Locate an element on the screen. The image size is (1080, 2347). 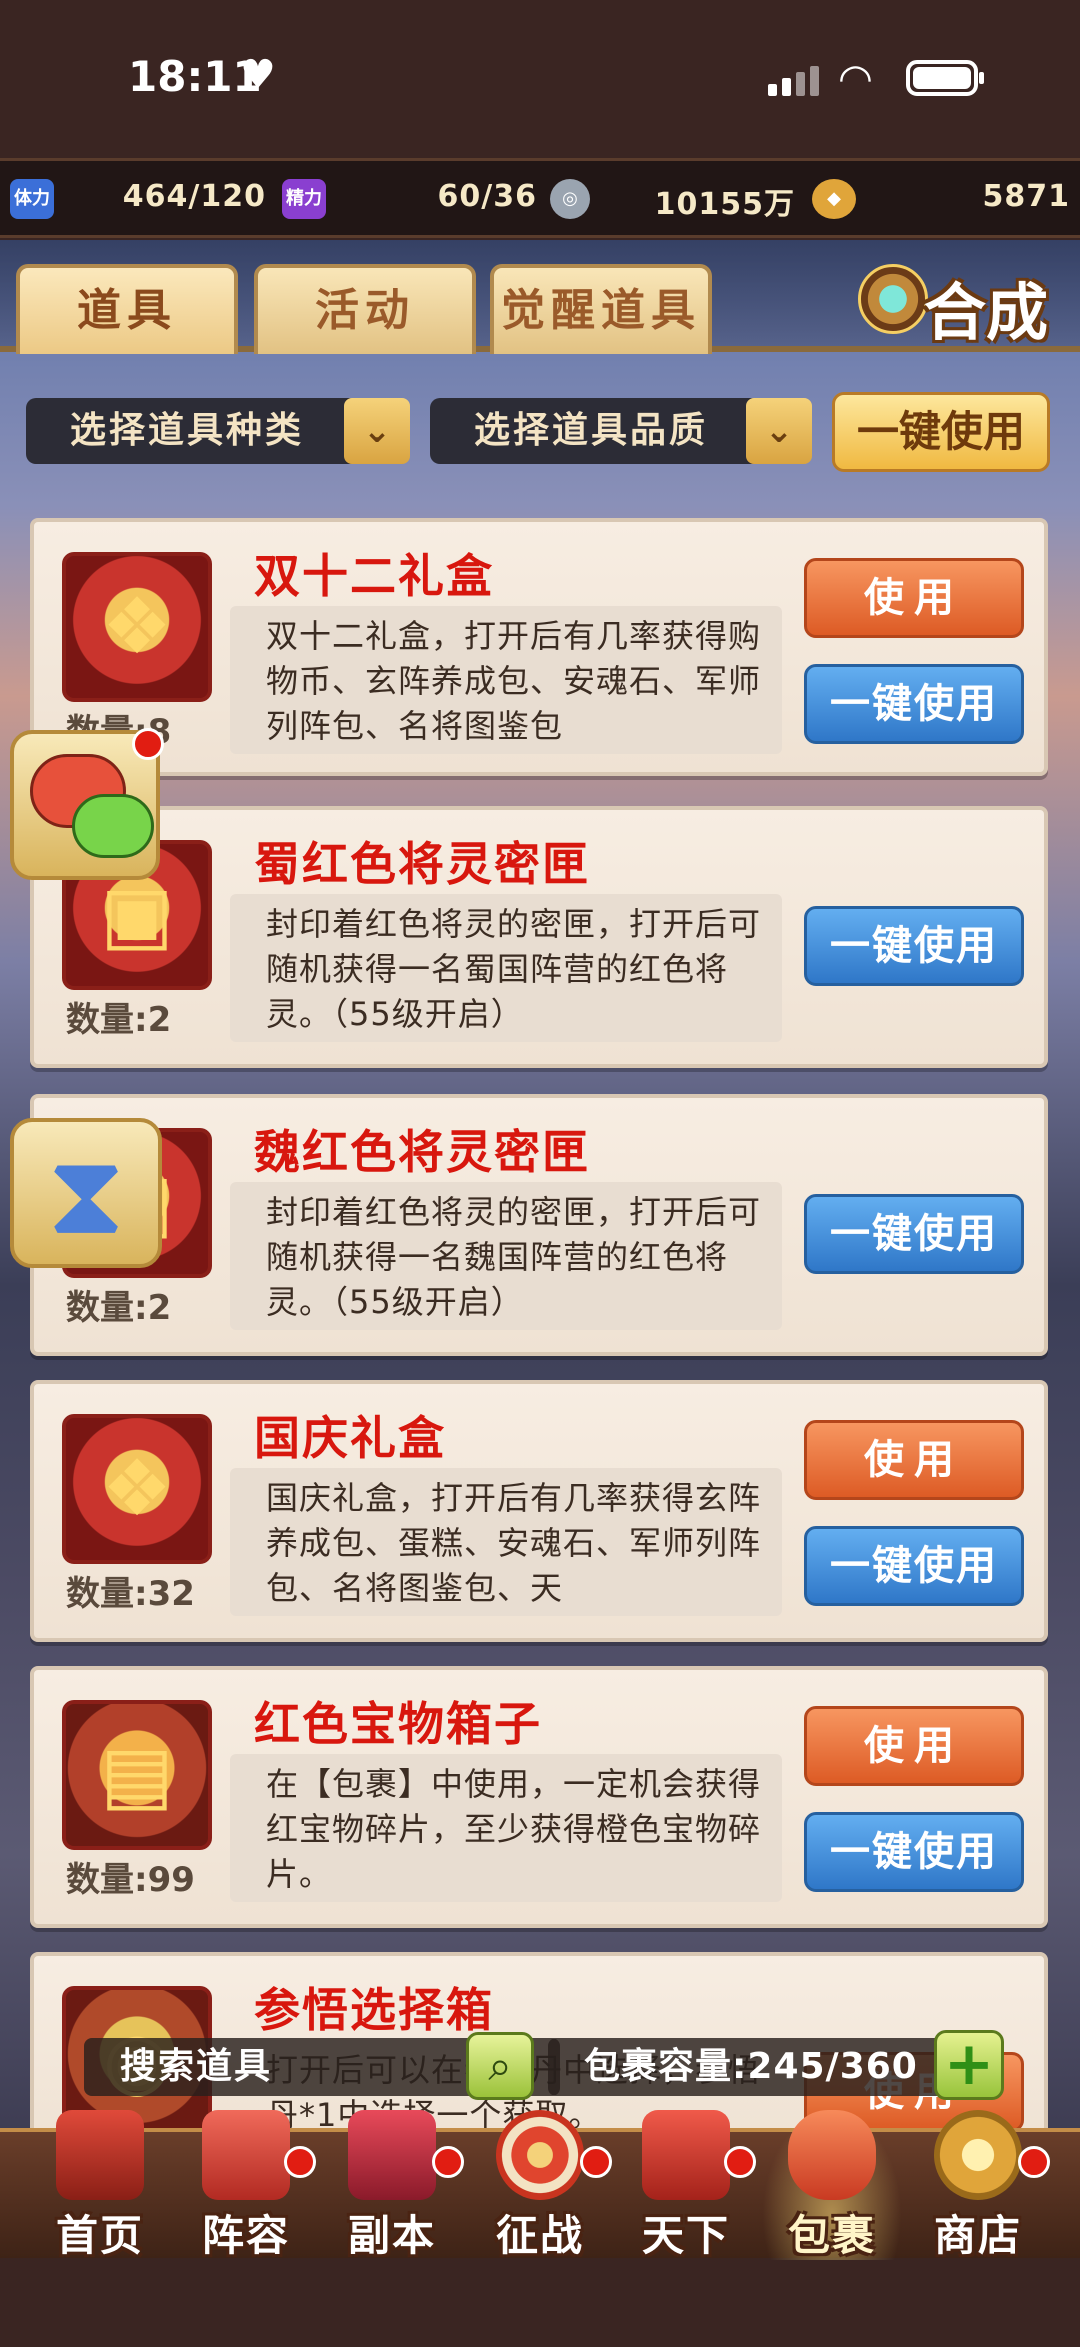
tab-activity: 活动 is located at coordinates (365, 309).